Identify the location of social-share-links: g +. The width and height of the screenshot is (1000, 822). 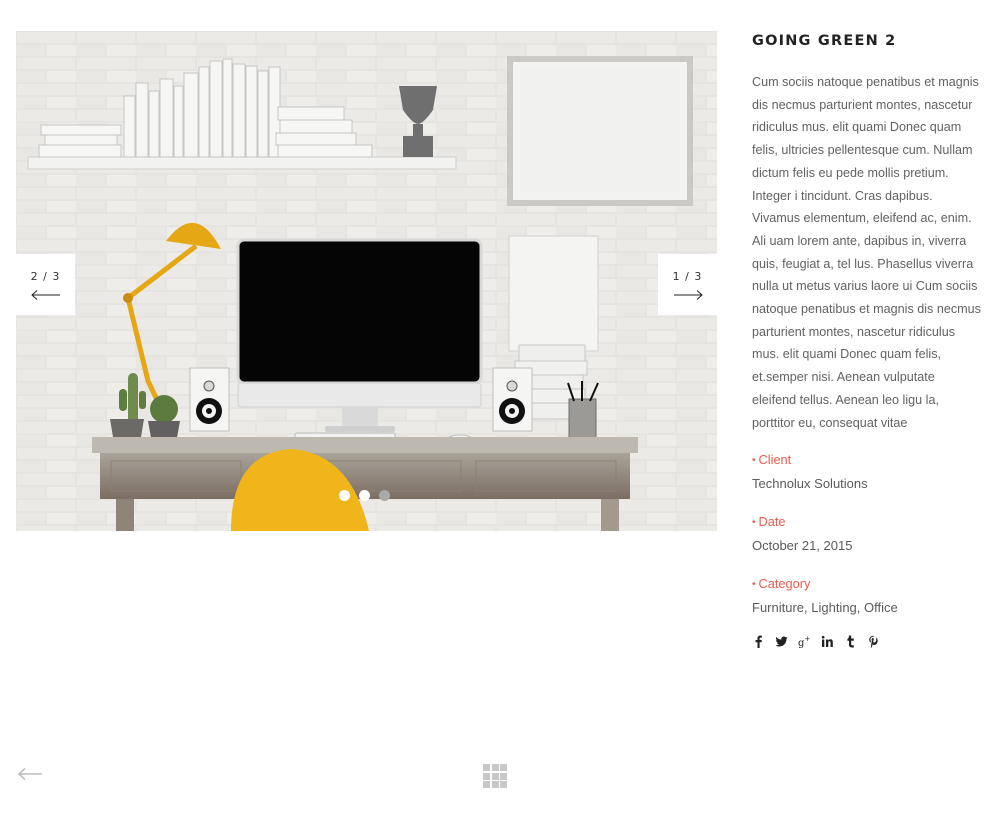
(867, 642).